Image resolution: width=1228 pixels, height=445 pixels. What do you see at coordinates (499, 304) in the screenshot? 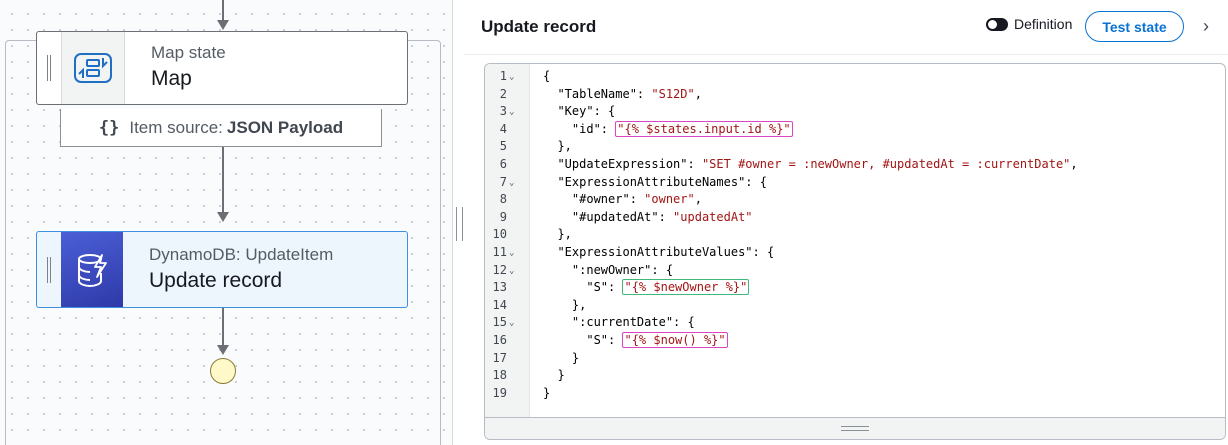
I see `line-number: 14` at bounding box center [499, 304].